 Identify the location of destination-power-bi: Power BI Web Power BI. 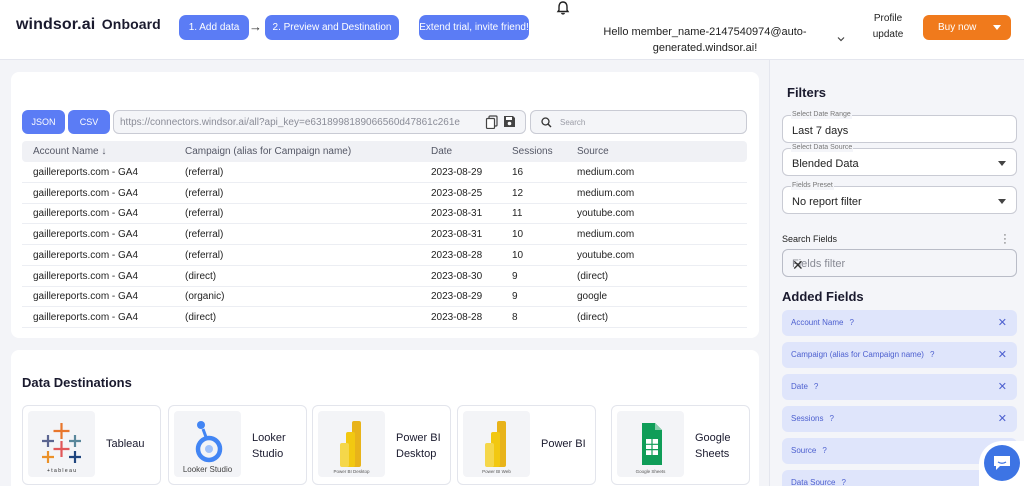
(526, 445).